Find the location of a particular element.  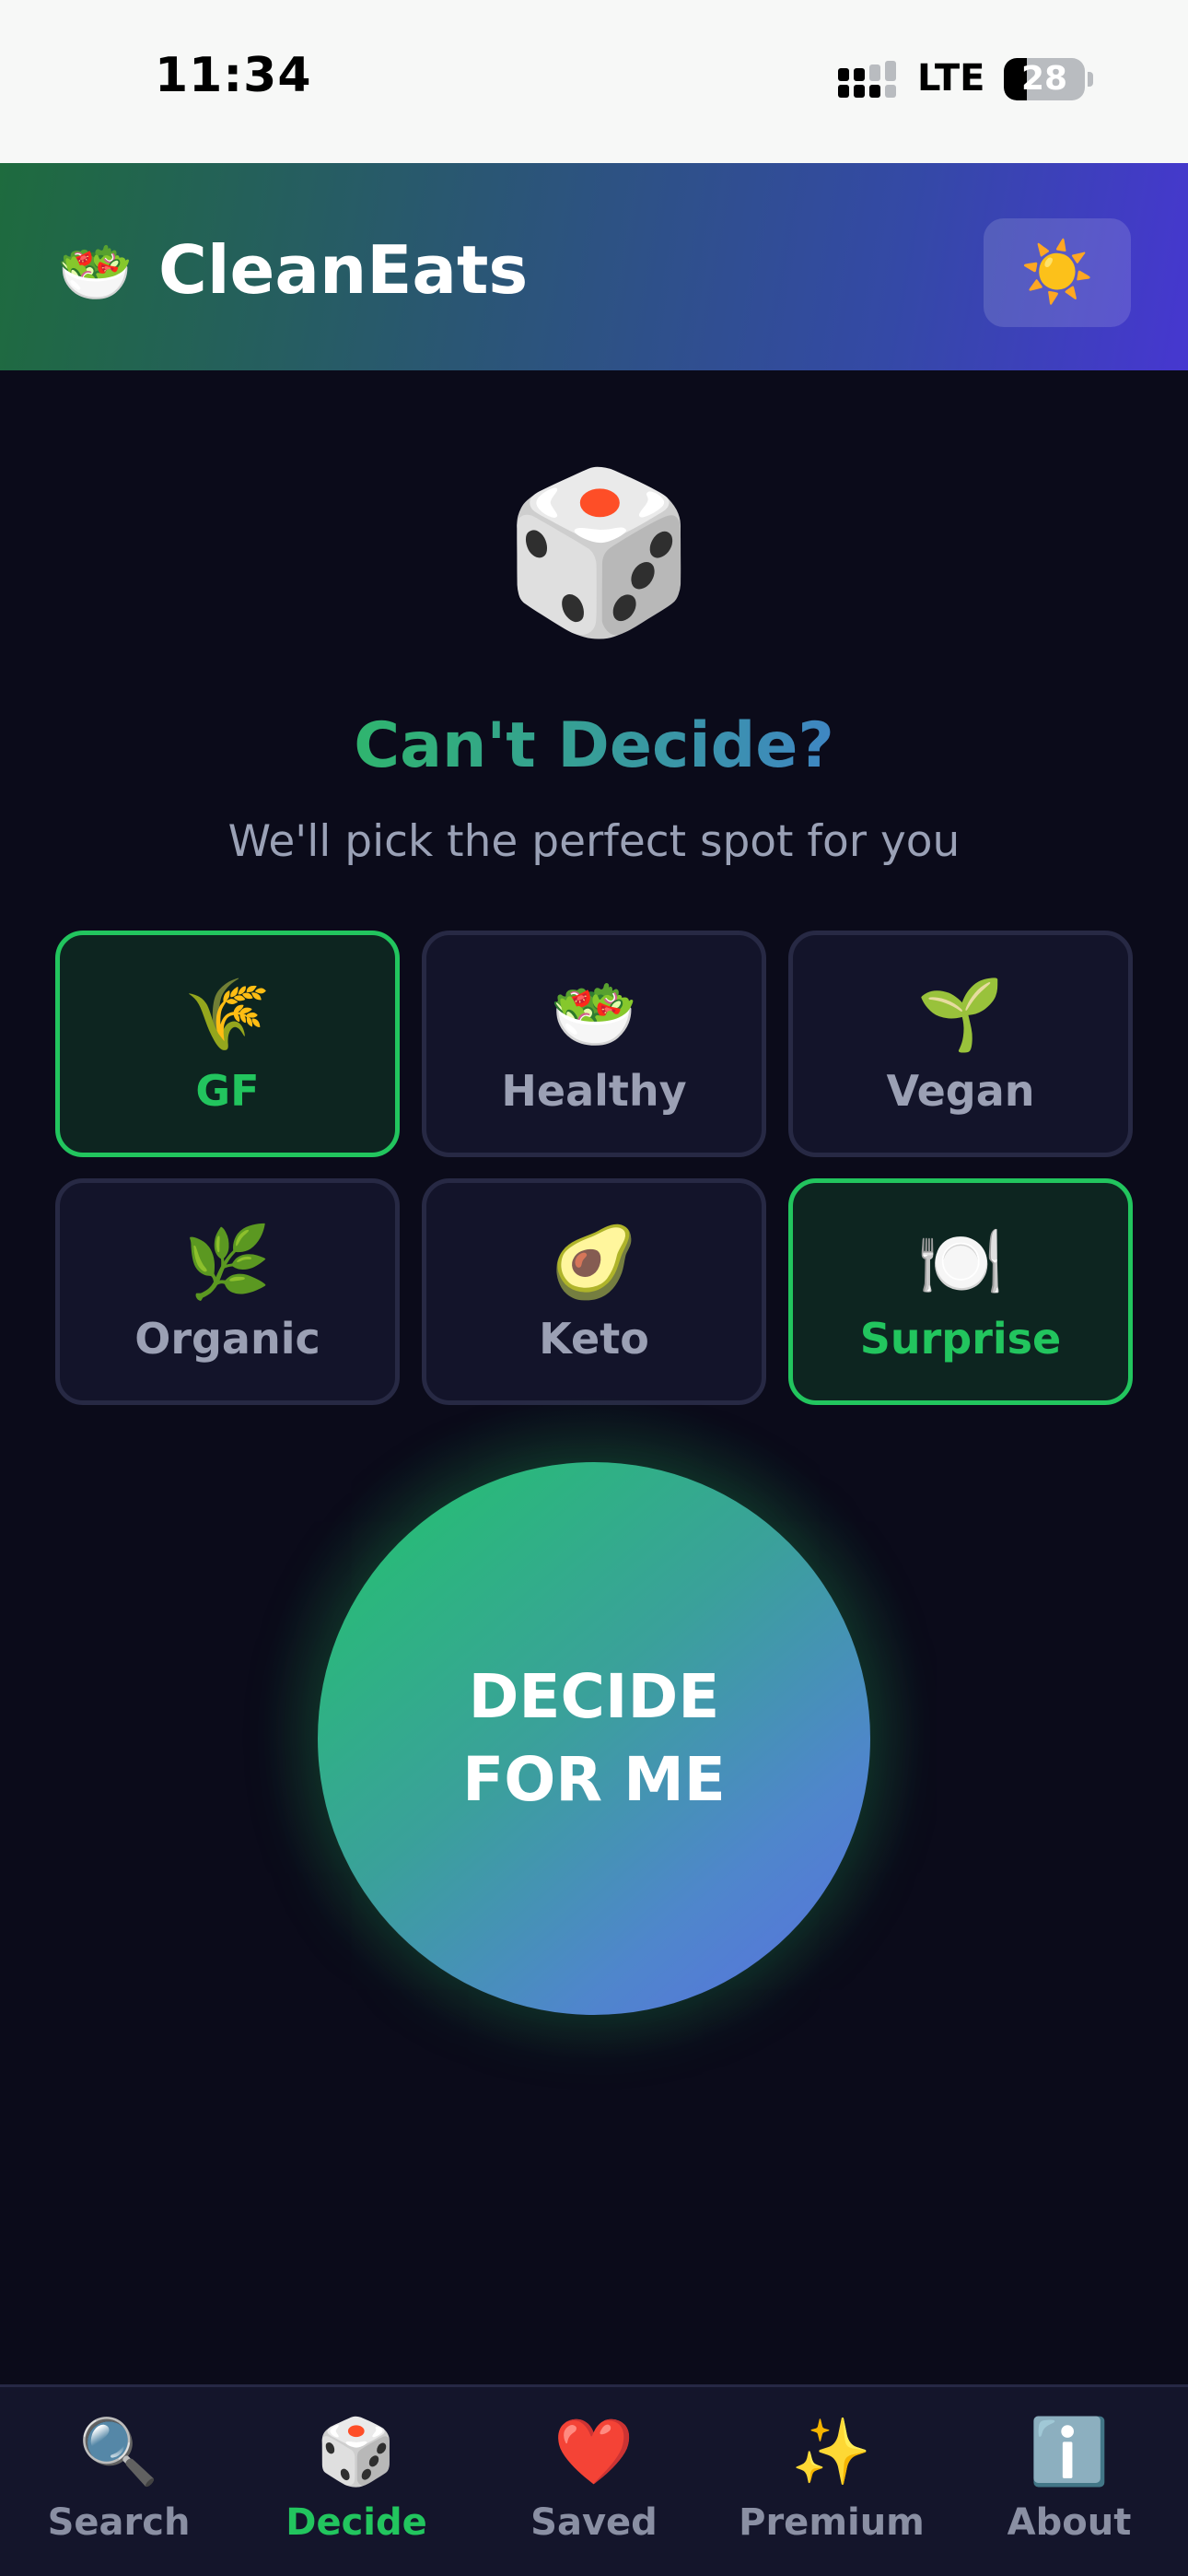

tab-search: 🔍 Search is located at coordinates (119, 2481).